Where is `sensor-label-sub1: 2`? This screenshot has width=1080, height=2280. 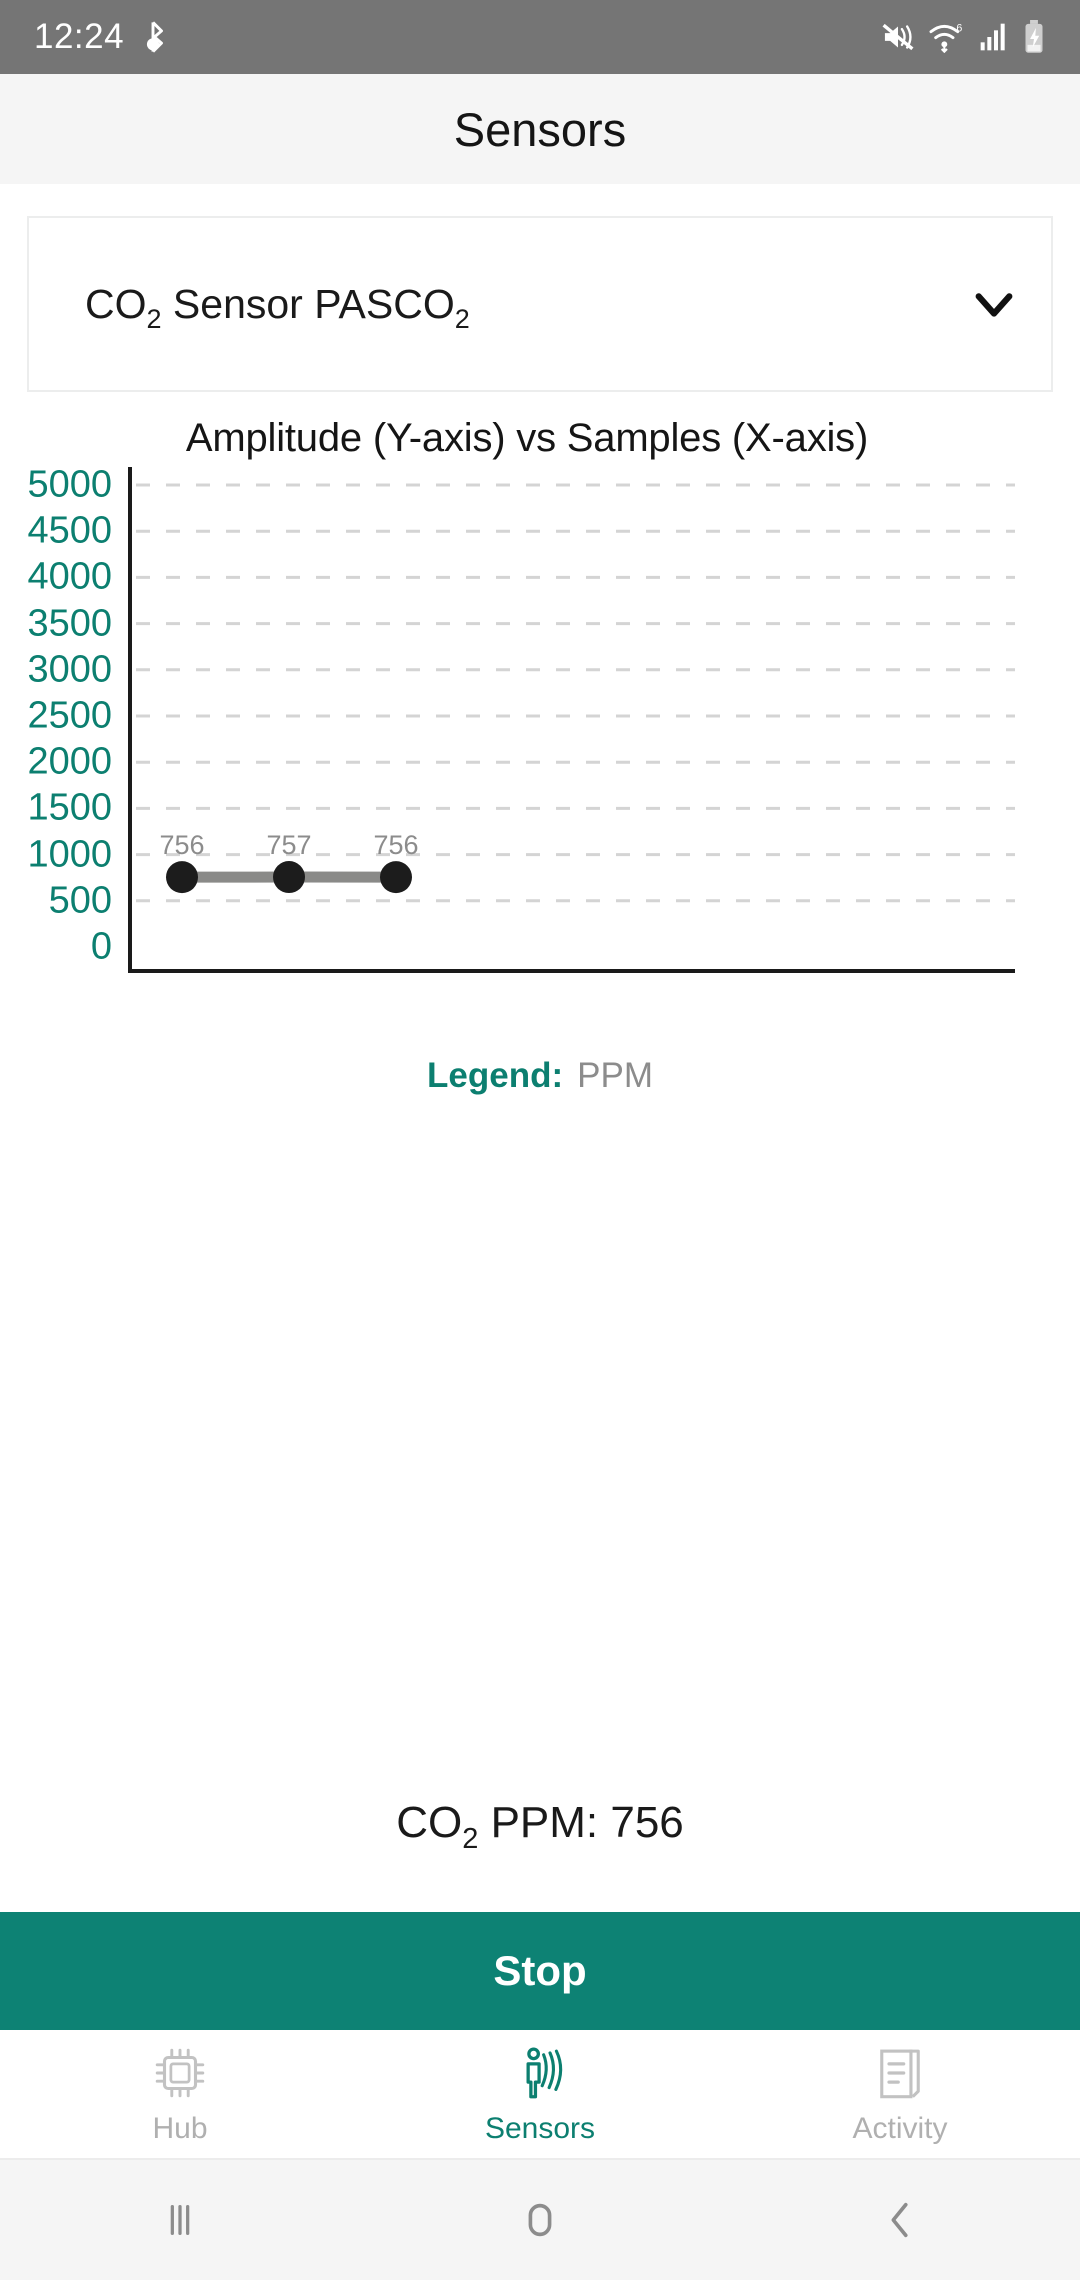 sensor-label-sub1: 2 is located at coordinates (154, 318).